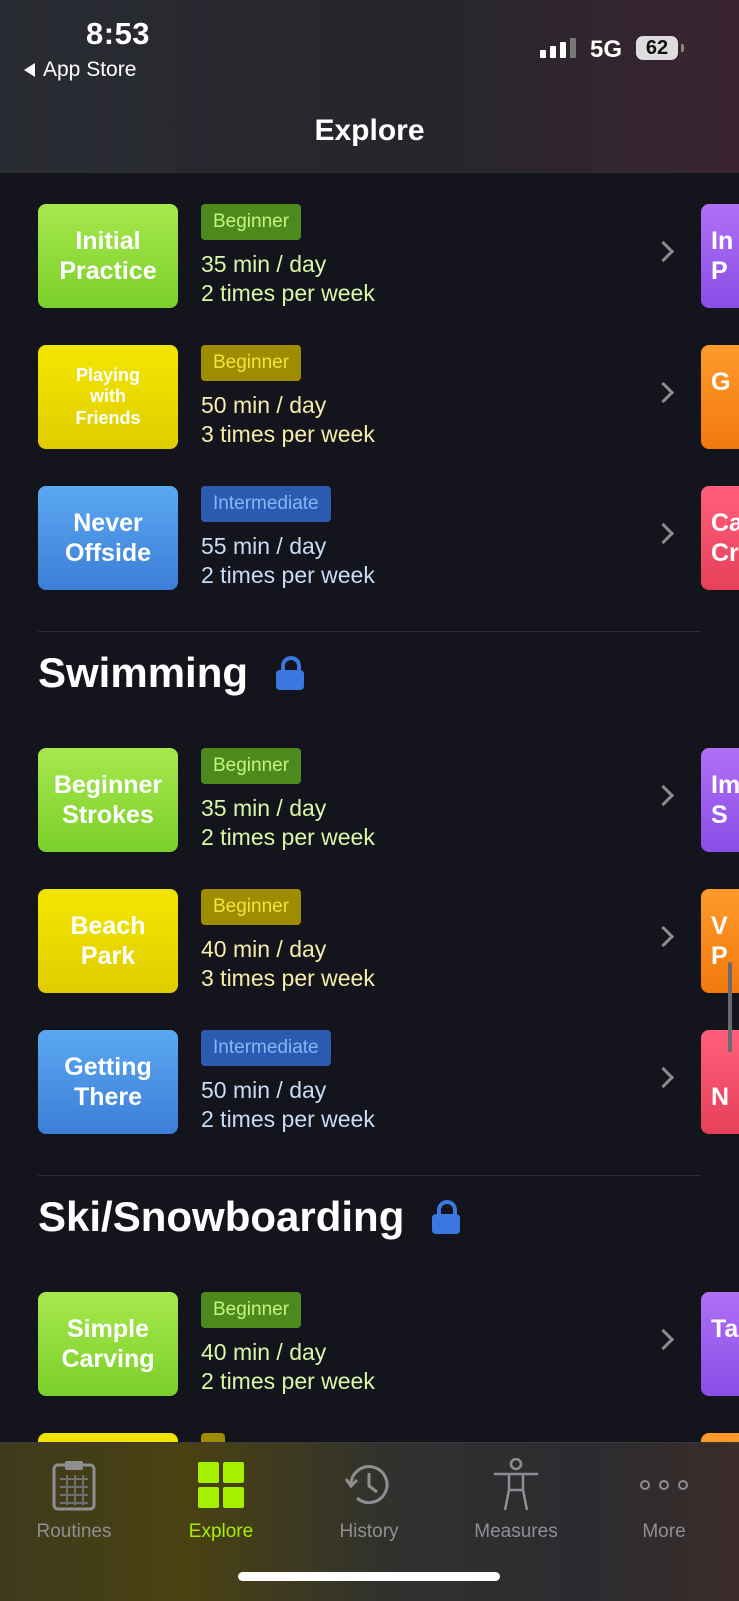  What do you see at coordinates (558, 48) in the screenshot?
I see `signal-strength-icon` at bounding box center [558, 48].